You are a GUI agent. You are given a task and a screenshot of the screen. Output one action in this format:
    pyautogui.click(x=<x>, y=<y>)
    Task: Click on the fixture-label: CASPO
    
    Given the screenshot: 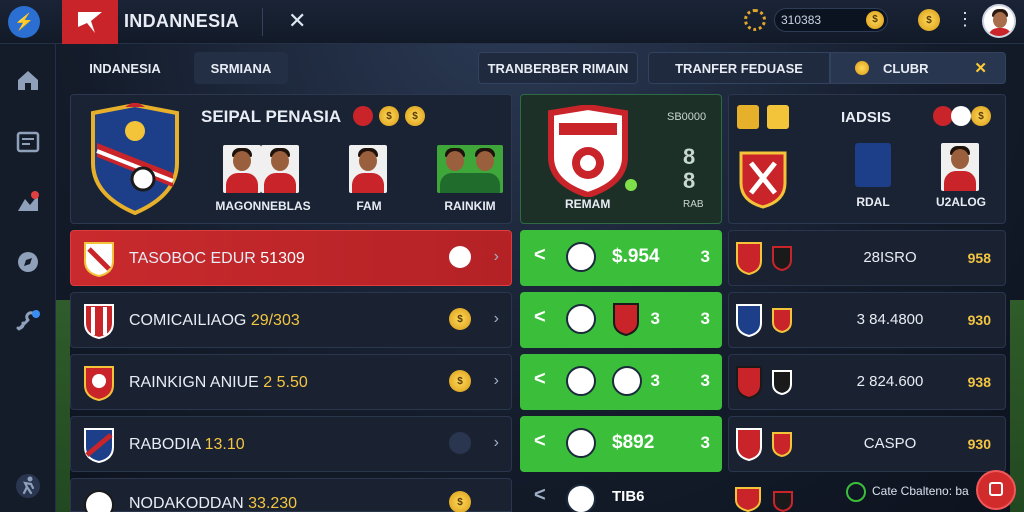 What is the action you would take?
    pyautogui.click(x=890, y=443)
    